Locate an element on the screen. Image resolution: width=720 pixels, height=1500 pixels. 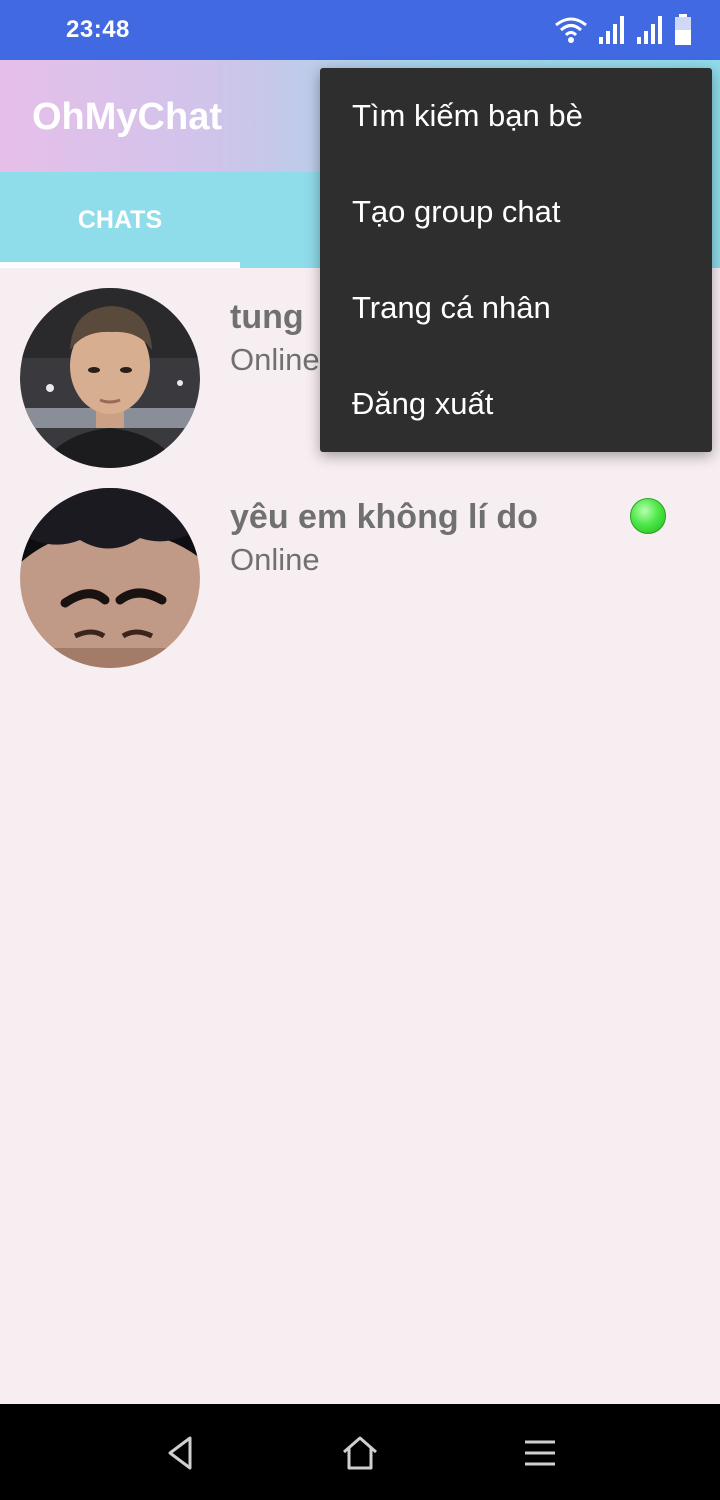
app-title: OhMyChat is located at coordinates (127, 117).